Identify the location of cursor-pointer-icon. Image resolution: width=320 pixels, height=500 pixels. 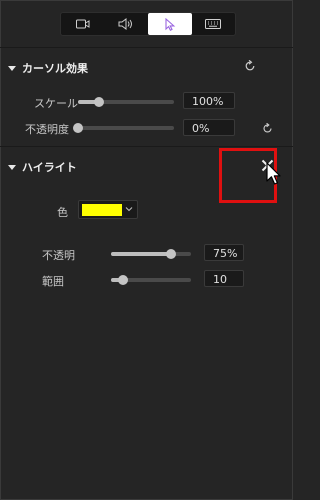
(170, 24).